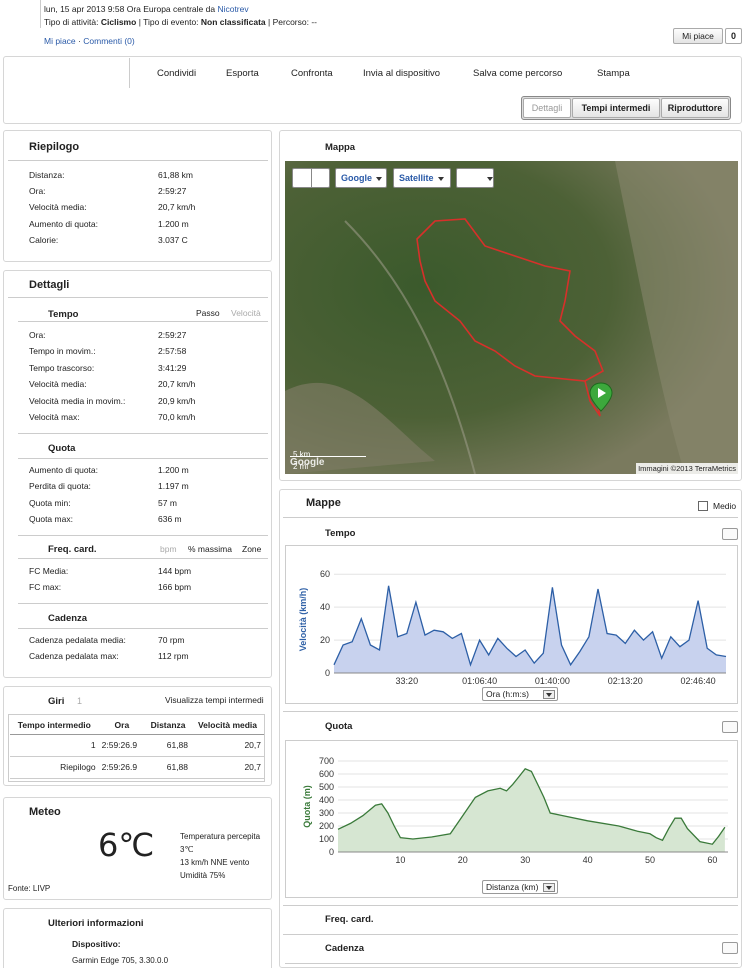  I want to click on row-value: 3.037 C, so click(173, 239).